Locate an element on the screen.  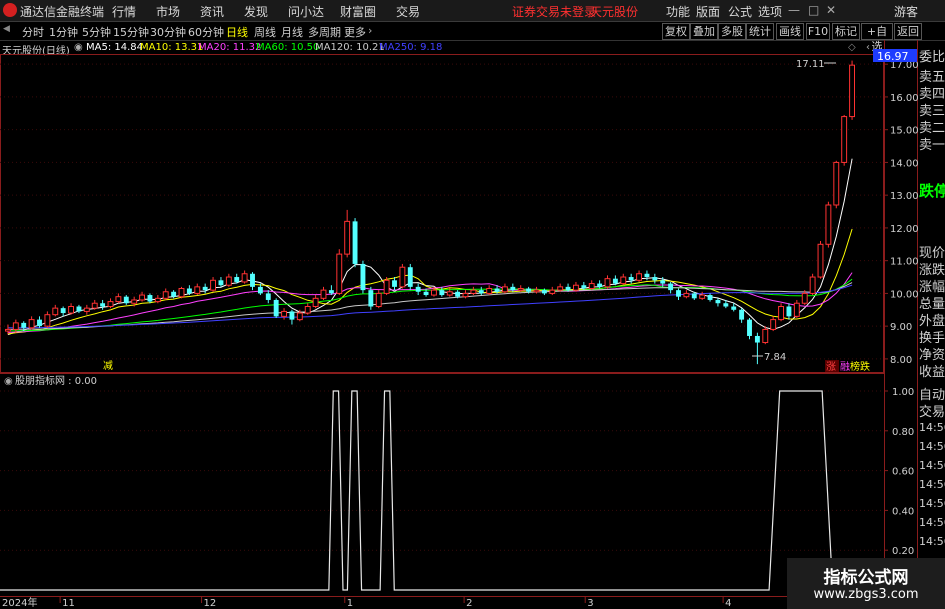
watermark-url: www.zbgs3.com is located at coordinates (866, 594).